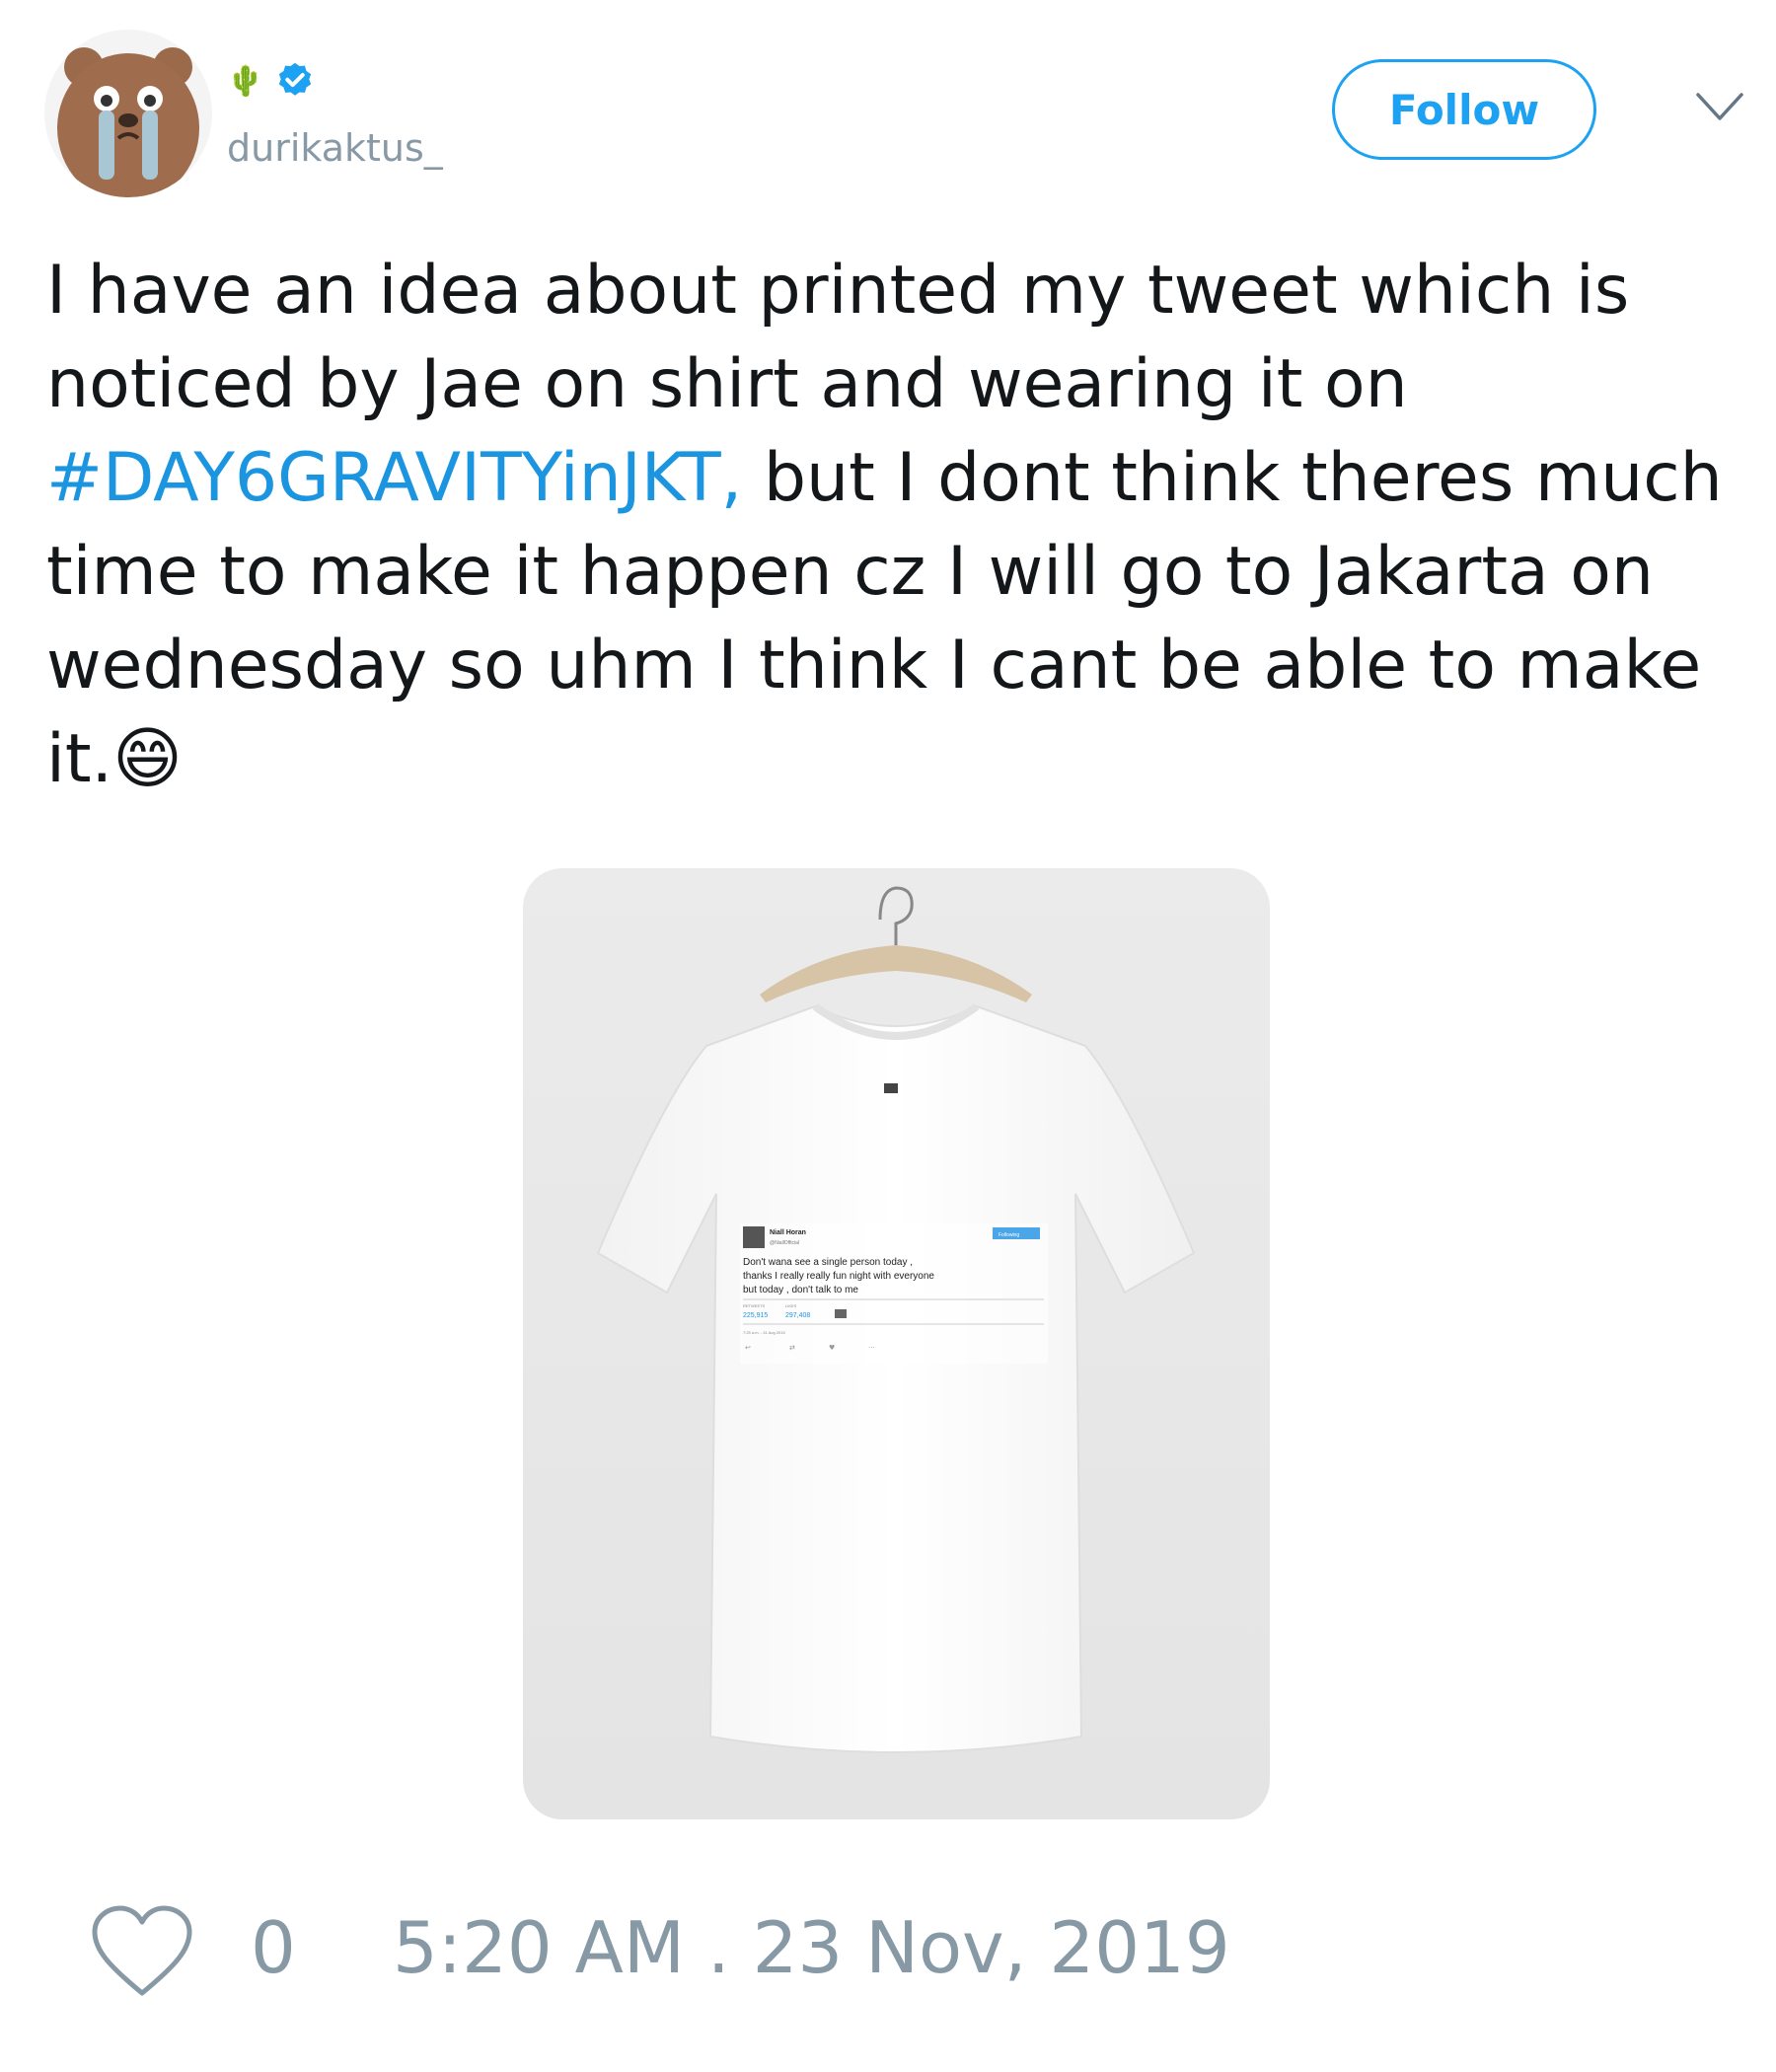  What do you see at coordinates (788, 1232) in the screenshot?
I see `printed-name: Niall Horan` at bounding box center [788, 1232].